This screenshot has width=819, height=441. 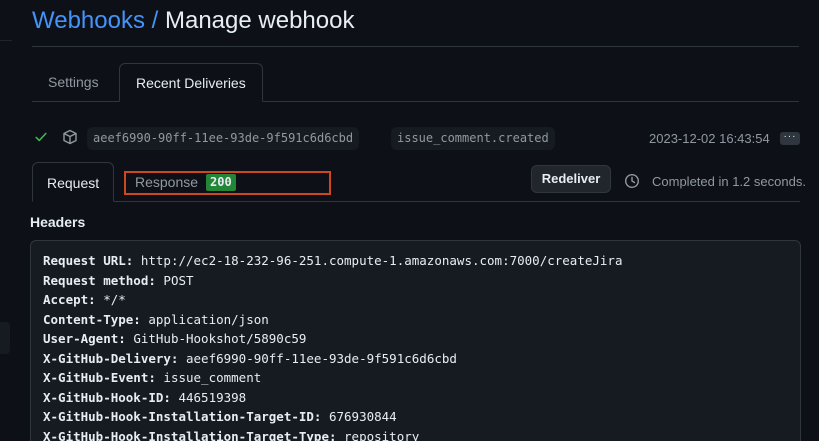 I want to click on header-key: Content-Type:, so click(x=92, y=319).